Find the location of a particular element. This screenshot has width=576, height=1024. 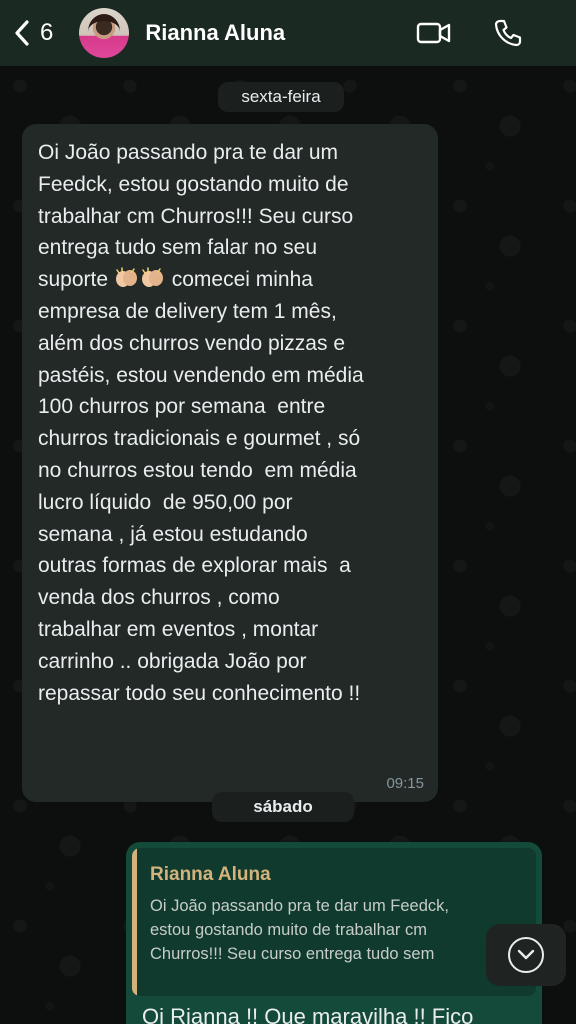

contact-name: Rianna Aluna is located at coordinates (278, 33).